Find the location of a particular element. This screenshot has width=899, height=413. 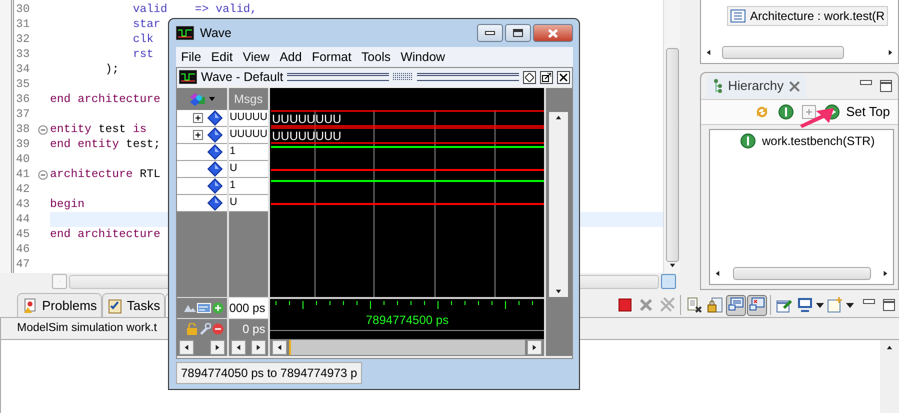

line-number: 46 is located at coordinates (23, 250).